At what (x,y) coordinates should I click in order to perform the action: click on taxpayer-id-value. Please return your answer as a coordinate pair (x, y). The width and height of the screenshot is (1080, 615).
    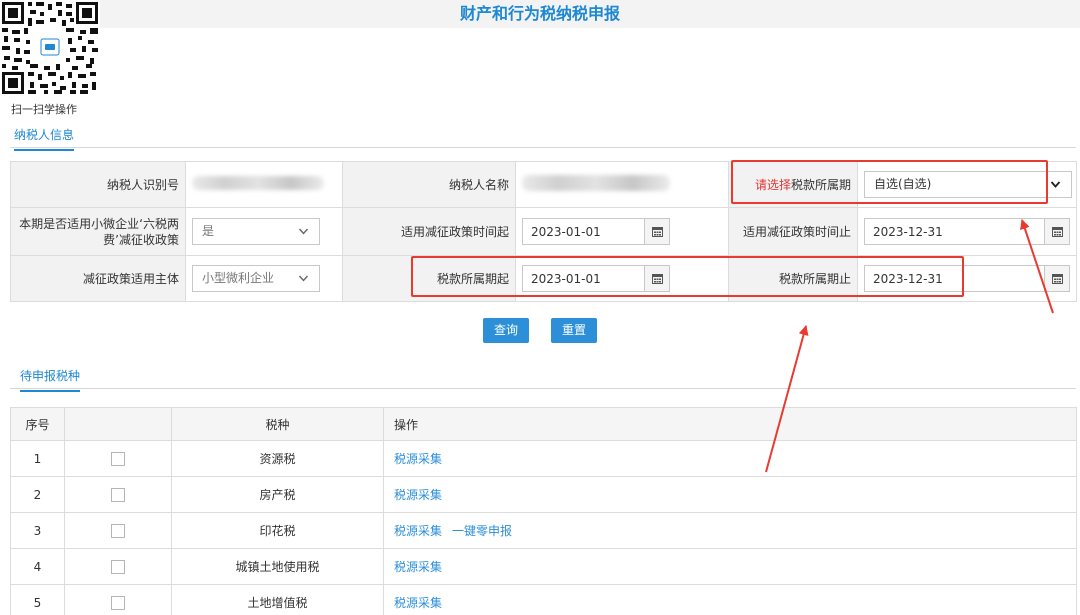
    Looking at the image, I should click on (264, 184).